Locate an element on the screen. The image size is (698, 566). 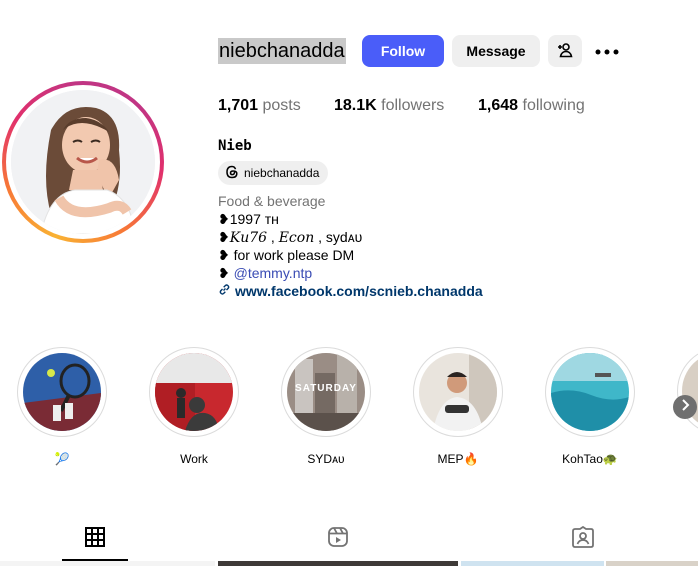
message-button: Message is located at coordinates (496, 51).